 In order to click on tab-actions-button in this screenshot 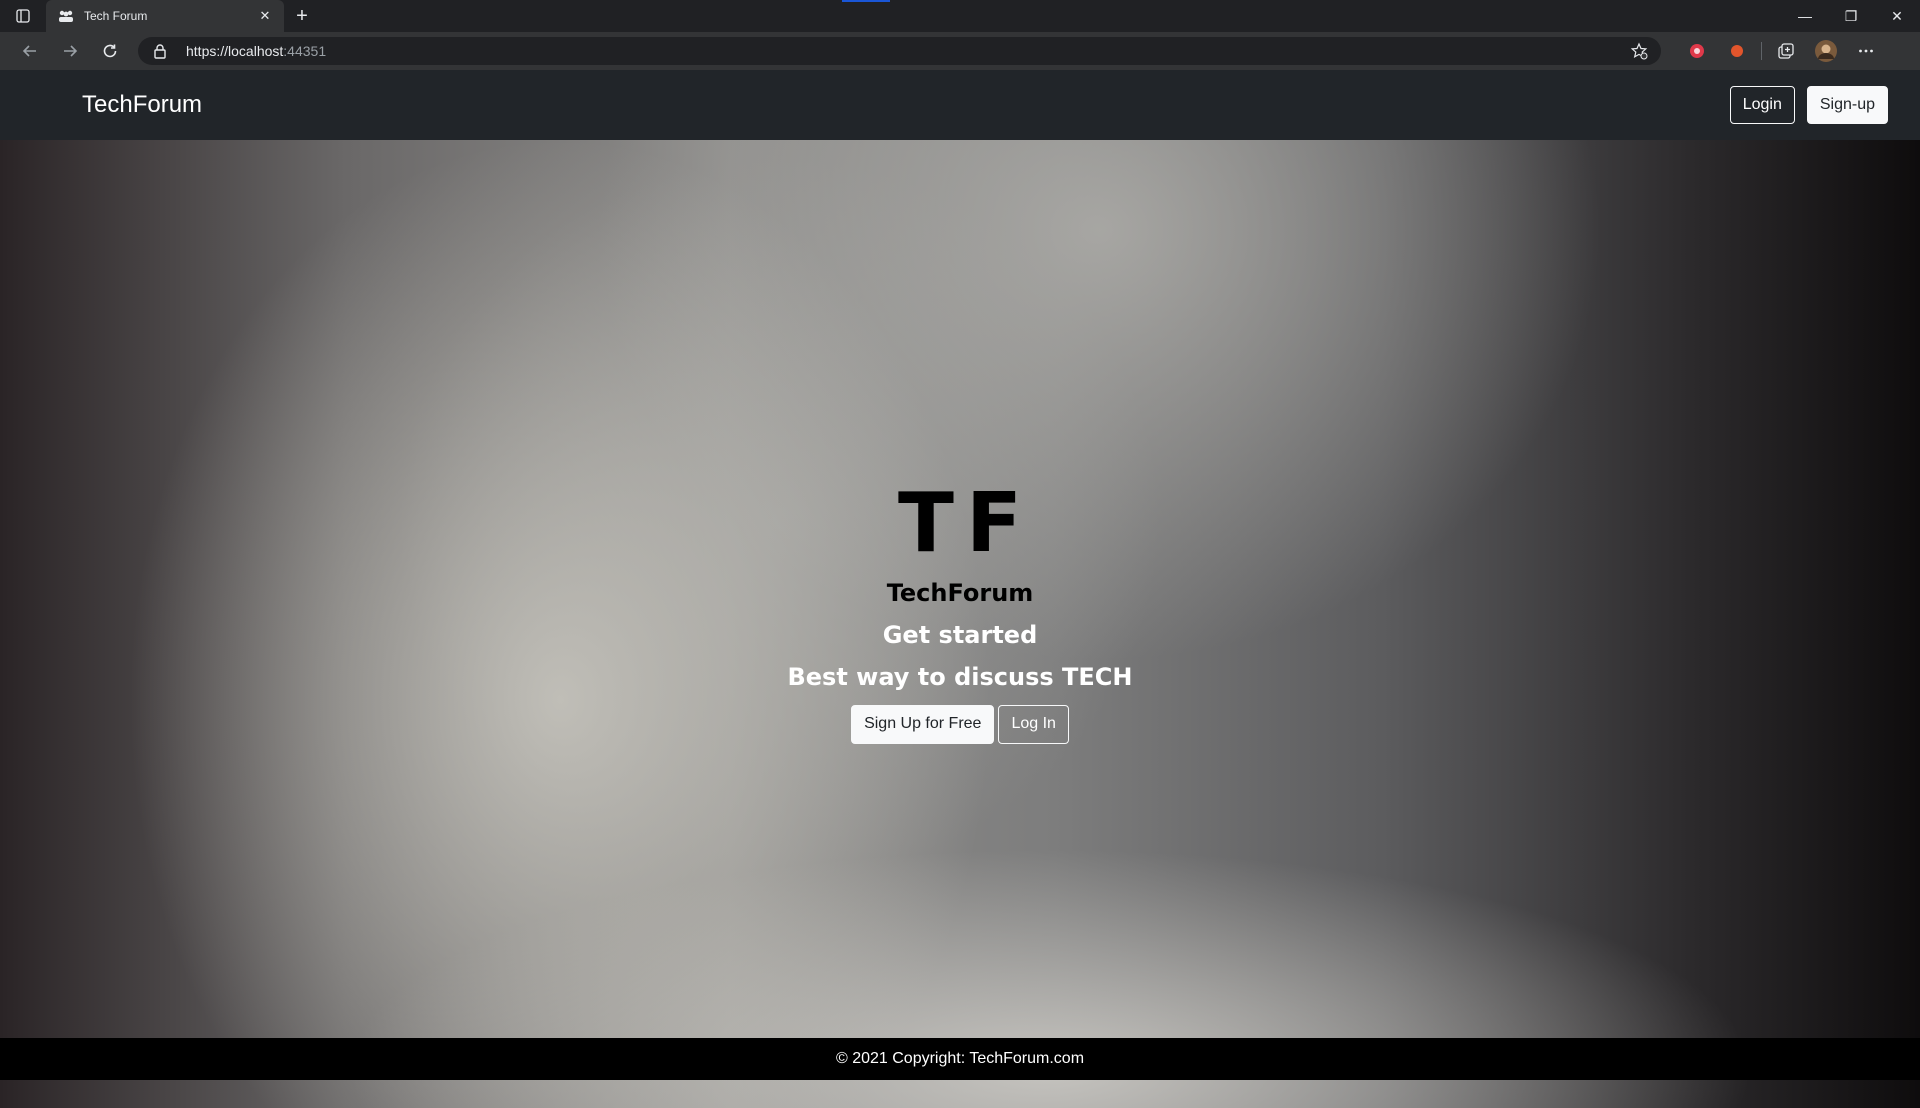, I will do `click(23, 16)`.